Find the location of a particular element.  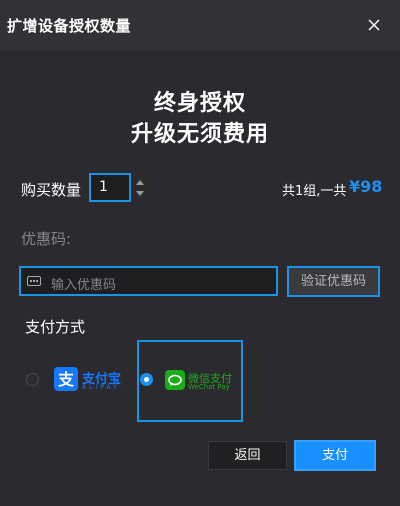

wechat-subtext: WeChat Pay is located at coordinates (209, 387).